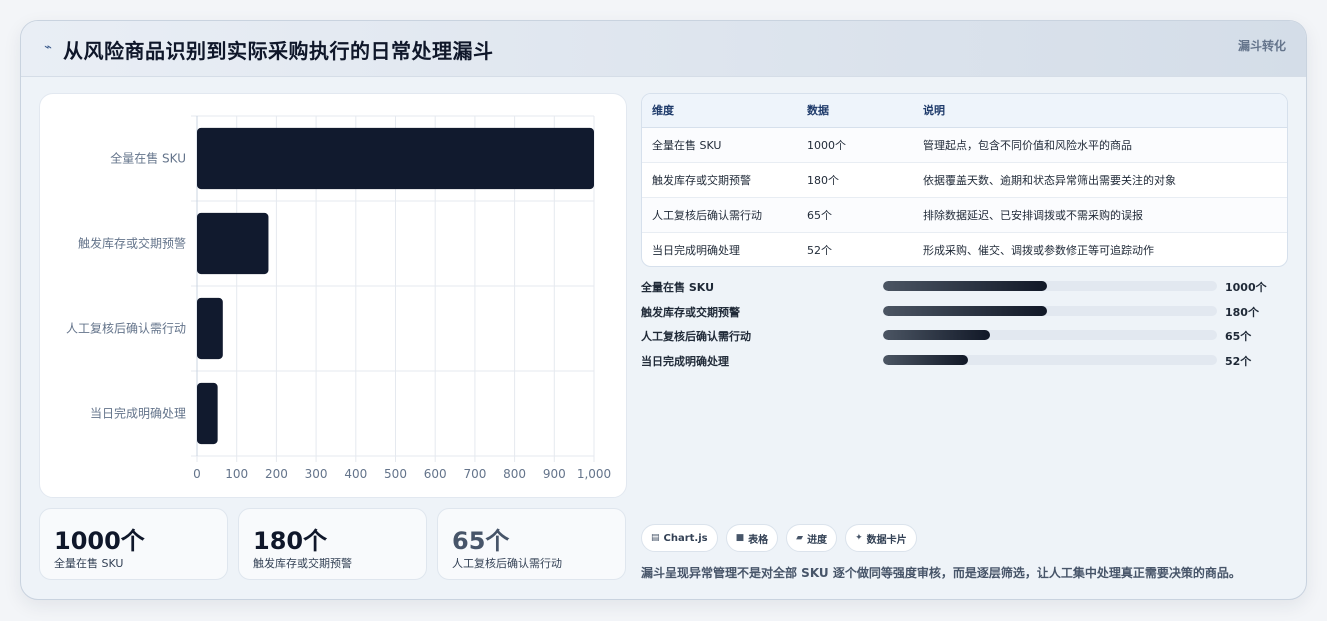 The height and width of the screenshot is (621, 1327). What do you see at coordinates (719, 180) in the screenshot?
I see `table-cell: 触发库存或交期预警` at bounding box center [719, 180].